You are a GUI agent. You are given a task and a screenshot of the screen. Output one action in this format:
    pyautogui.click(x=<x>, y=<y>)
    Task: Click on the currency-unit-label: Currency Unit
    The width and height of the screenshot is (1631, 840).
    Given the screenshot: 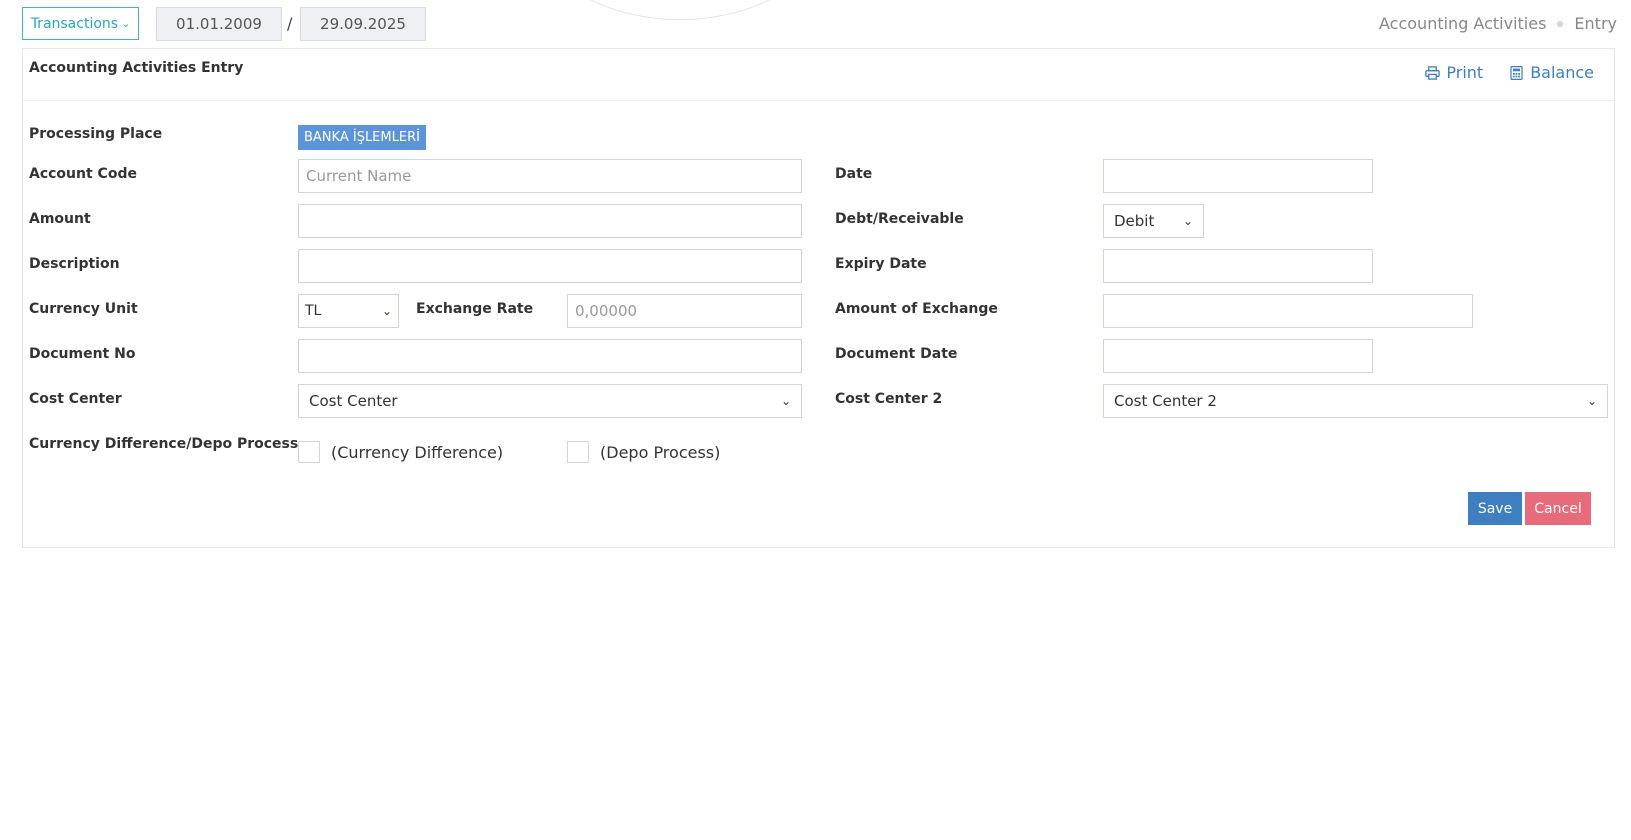 What is the action you would take?
    pyautogui.click(x=83, y=309)
    